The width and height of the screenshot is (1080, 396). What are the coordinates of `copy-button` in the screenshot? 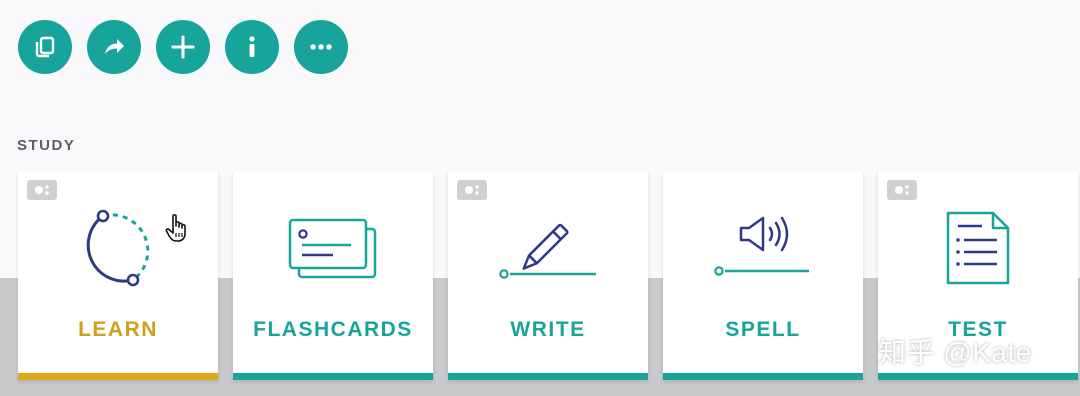 It's located at (45, 47).